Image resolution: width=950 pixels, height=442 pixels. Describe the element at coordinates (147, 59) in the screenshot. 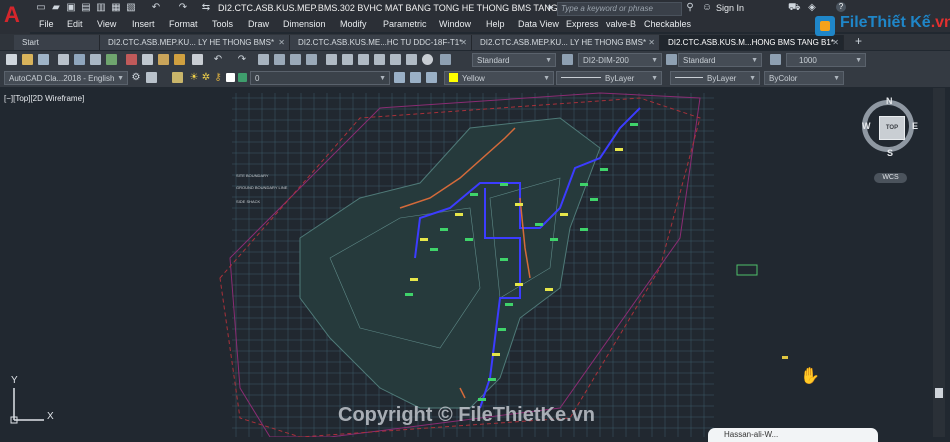

I see `copy-icon` at that location.